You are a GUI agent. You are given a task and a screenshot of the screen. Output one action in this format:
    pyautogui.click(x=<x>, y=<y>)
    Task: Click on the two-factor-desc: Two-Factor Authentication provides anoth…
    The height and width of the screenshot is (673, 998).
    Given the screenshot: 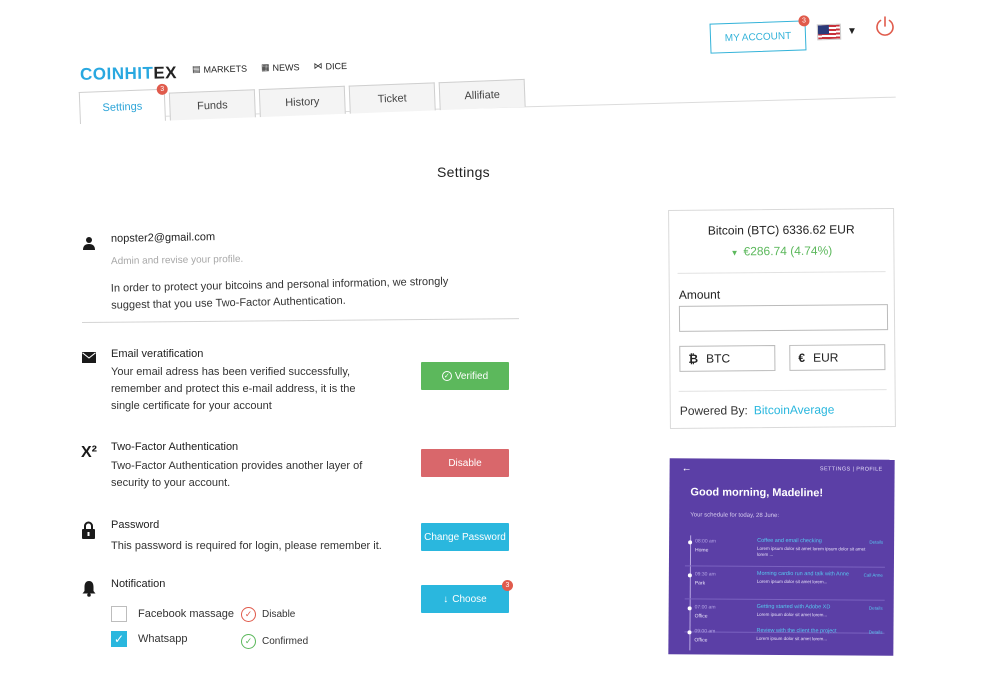 What is the action you would take?
    pyautogui.click(x=237, y=474)
    